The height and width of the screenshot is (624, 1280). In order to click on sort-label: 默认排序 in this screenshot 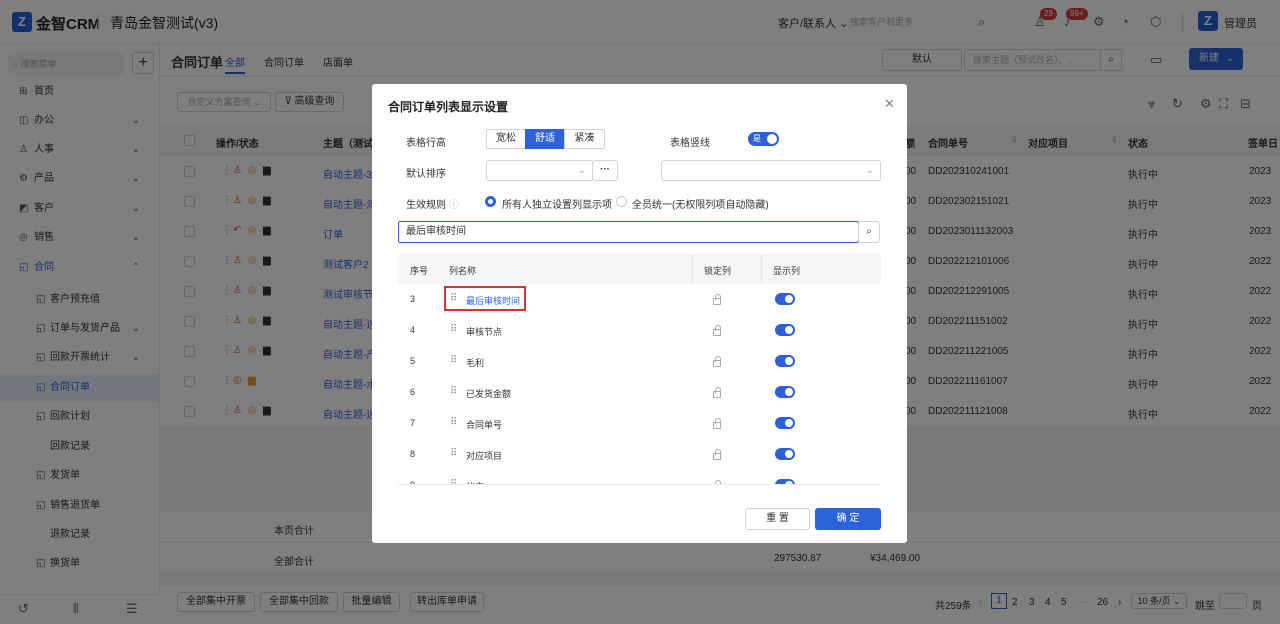, I will do `click(426, 174)`.